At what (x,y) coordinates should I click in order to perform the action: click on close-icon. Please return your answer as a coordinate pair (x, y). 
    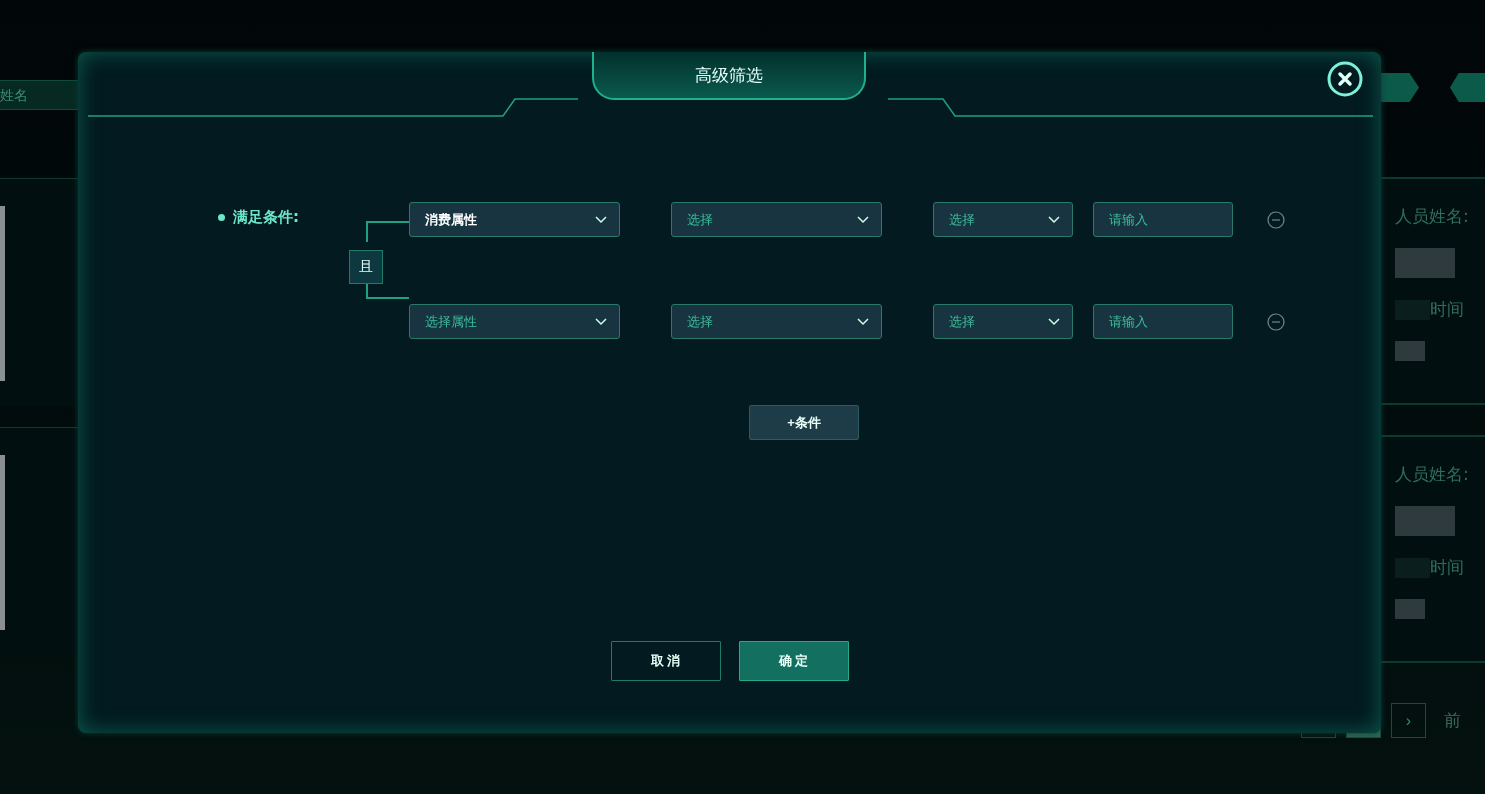
    Looking at the image, I should click on (1345, 79).